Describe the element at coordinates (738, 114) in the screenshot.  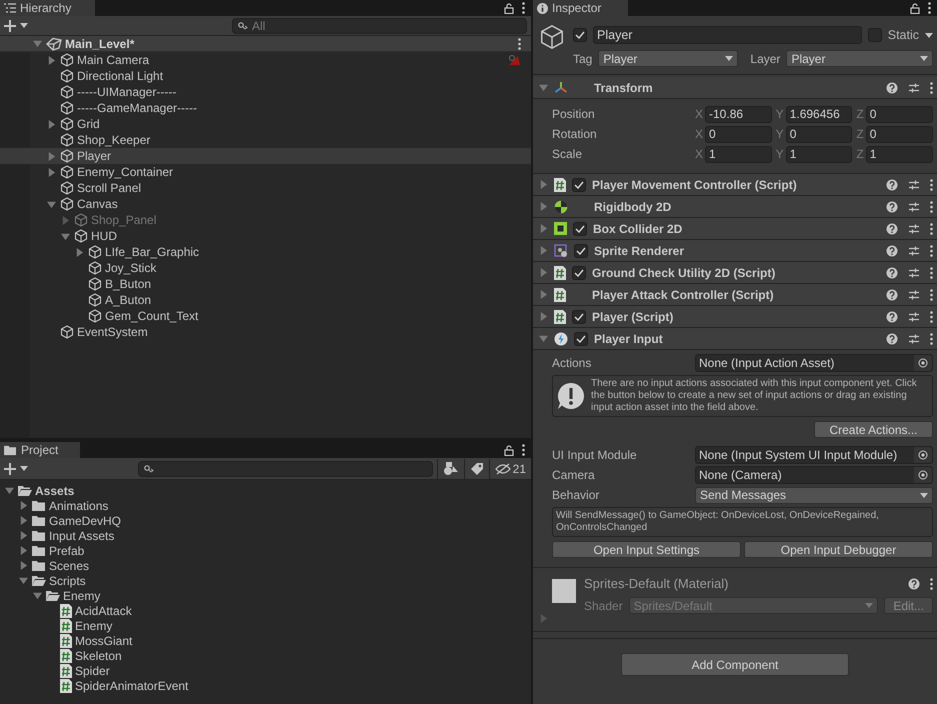
I see `number-field: -10.86` at that location.